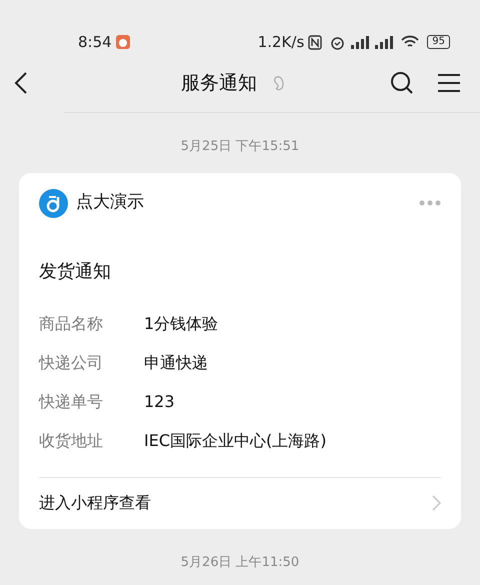  What do you see at coordinates (159, 402) in the screenshot?
I see `field-value: 123` at bounding box center [159, 402].